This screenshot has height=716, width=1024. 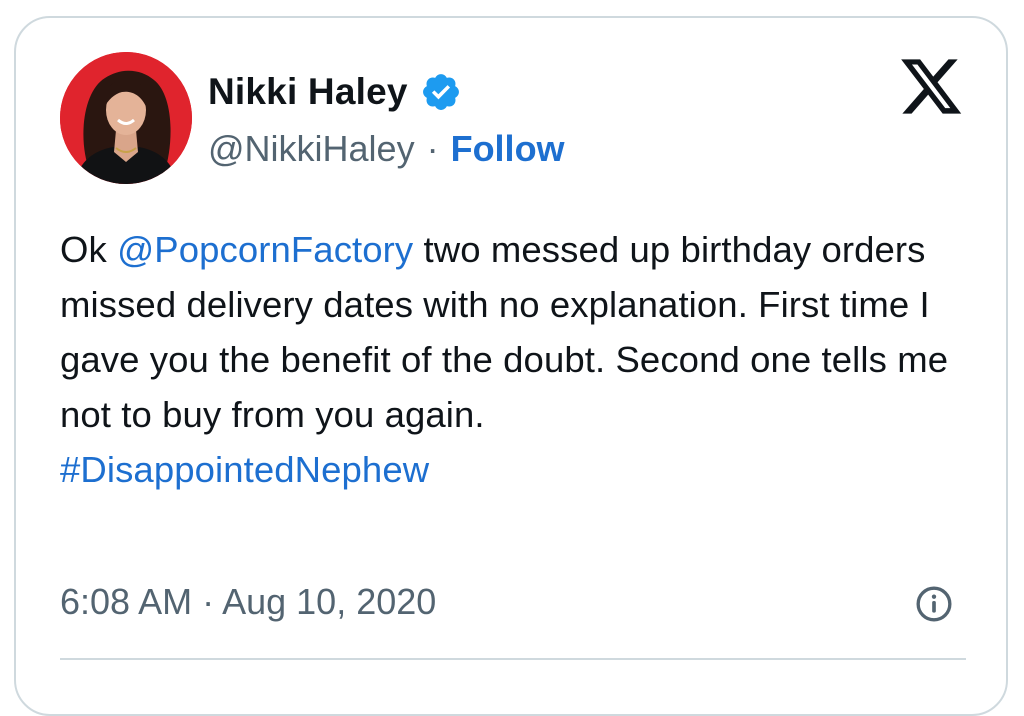 I want to click on author-name-row: Nikki Haley, so click(x=335, y=92).